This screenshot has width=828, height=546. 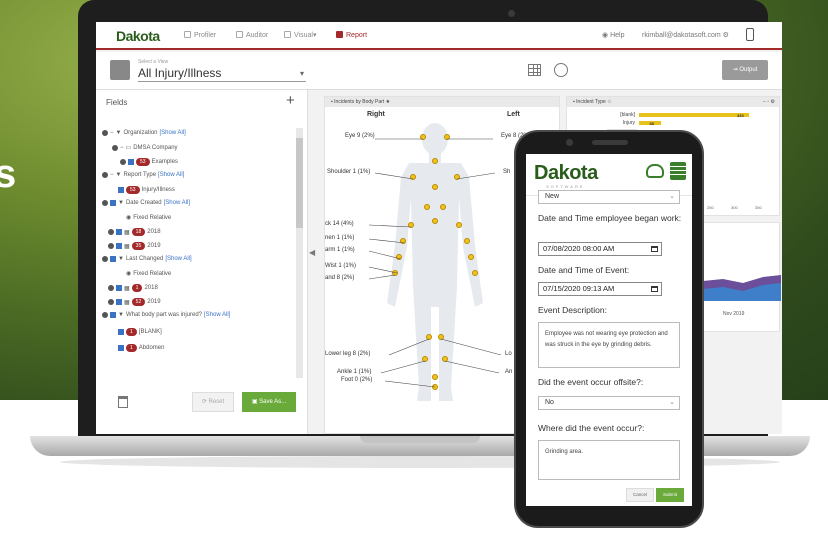 What do you see at coordinates (534, 70) in the screenshot?
I see `grid-view-icon` at bounding box center [534, 70].